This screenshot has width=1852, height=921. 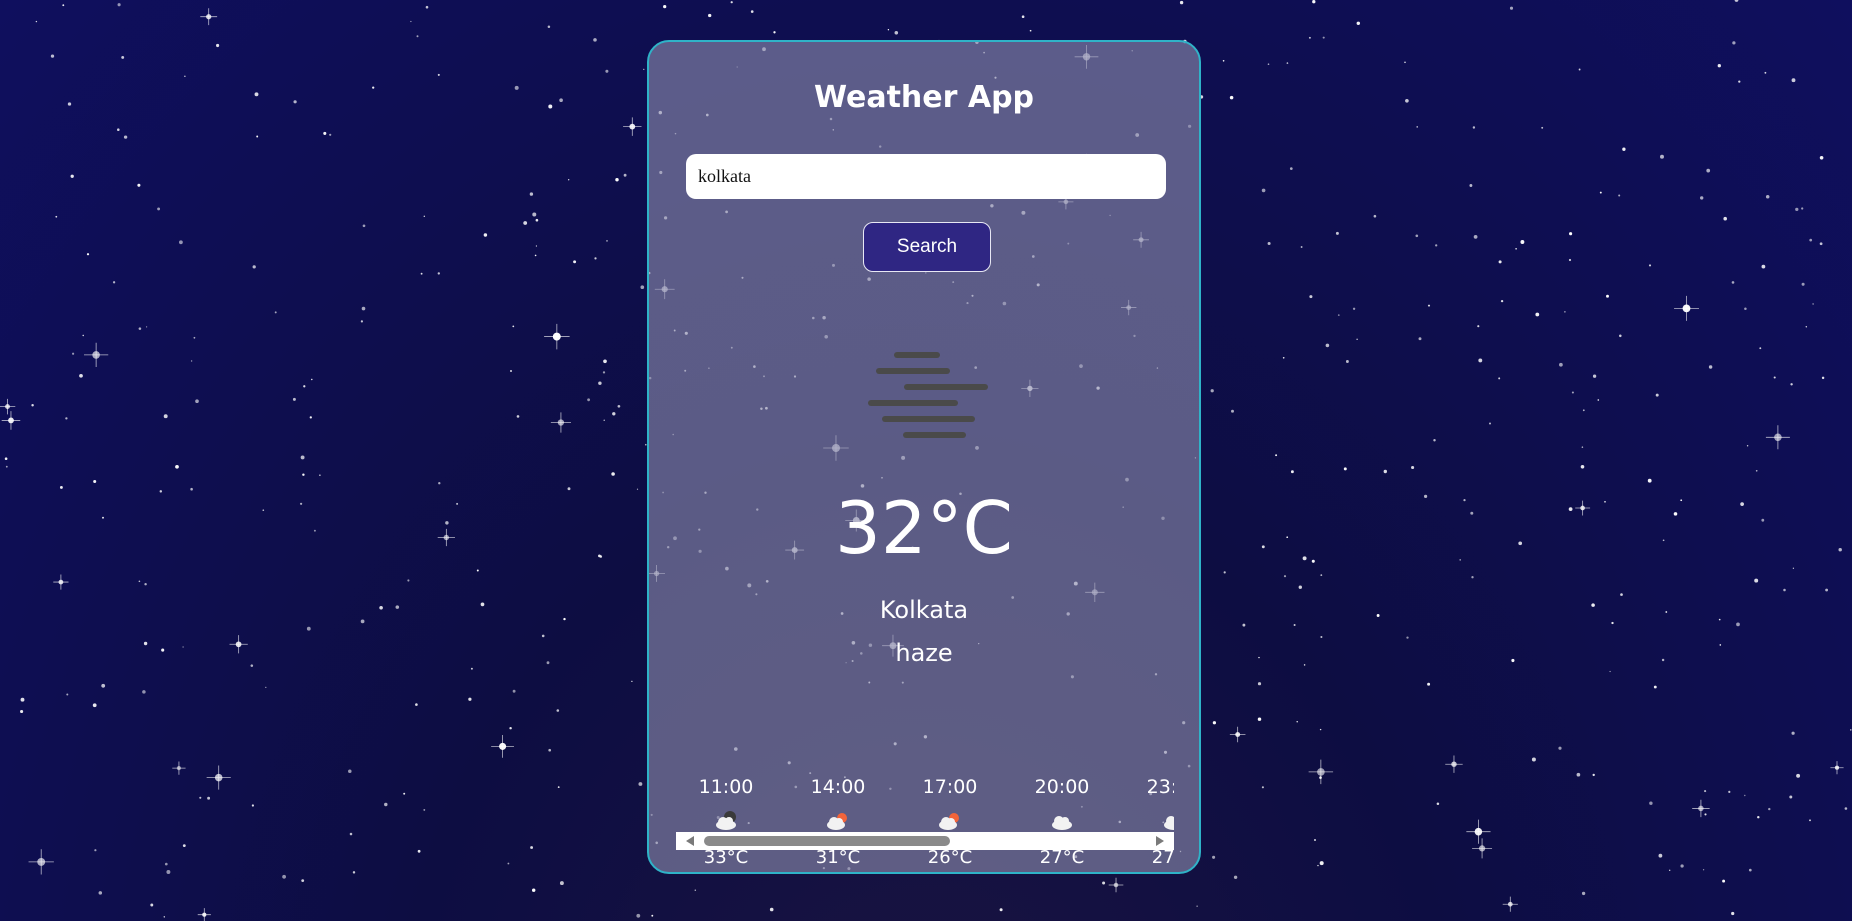 What do you see at coordinates (927, 247) in the screenshot?
I see `search-button: Search` at bounding box center [927, 247].